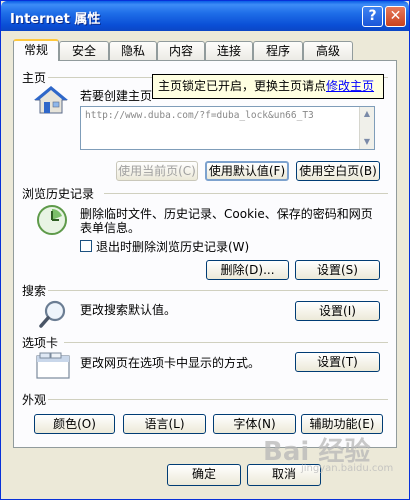  I want to click on title-bar: Internet 属性 ? ✕, so click(205, 16).